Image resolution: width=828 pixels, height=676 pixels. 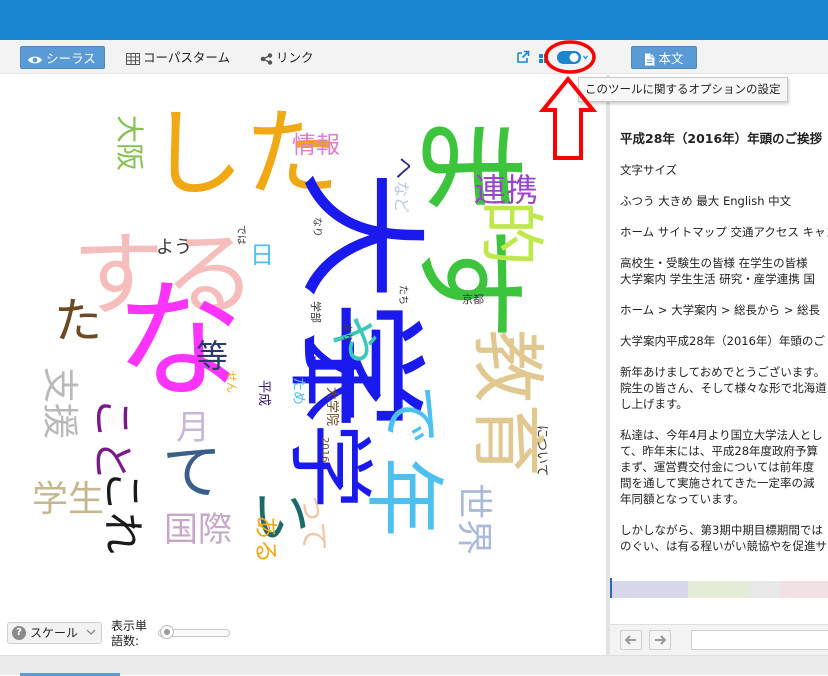 What do you see at coordinates (724, 232) in the screenshot?
I see `document-line: ホーム サイトマップ 交通アクセス キャンパス` at bounding box center [724, 232].